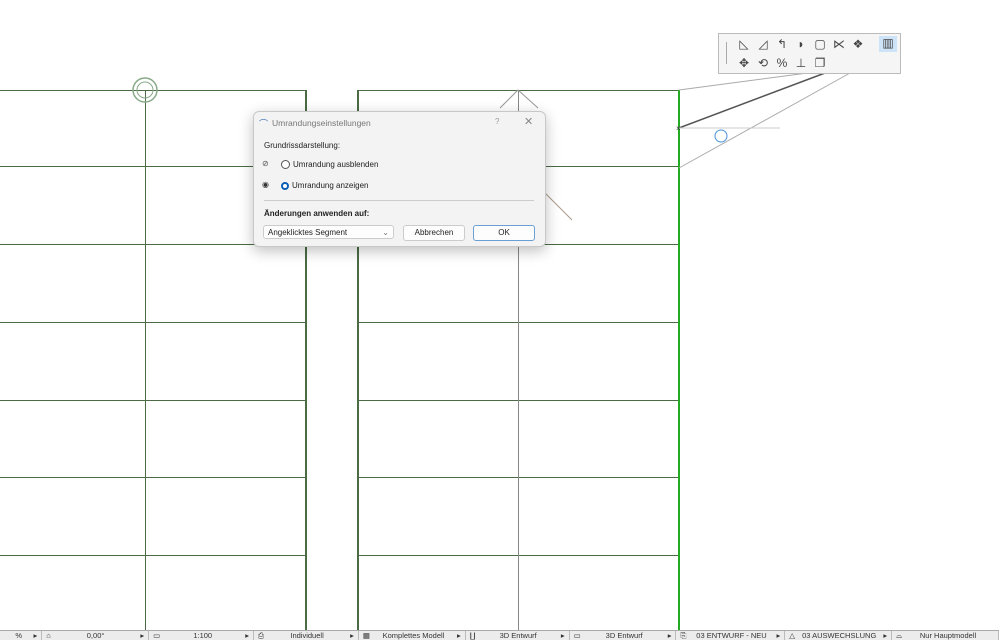 The width and height of the screenshot is (999, 640). Describe the element at coordinates (888, 44) in the screenshot. I see `visibility-toggle-icon: ▥` at that location.